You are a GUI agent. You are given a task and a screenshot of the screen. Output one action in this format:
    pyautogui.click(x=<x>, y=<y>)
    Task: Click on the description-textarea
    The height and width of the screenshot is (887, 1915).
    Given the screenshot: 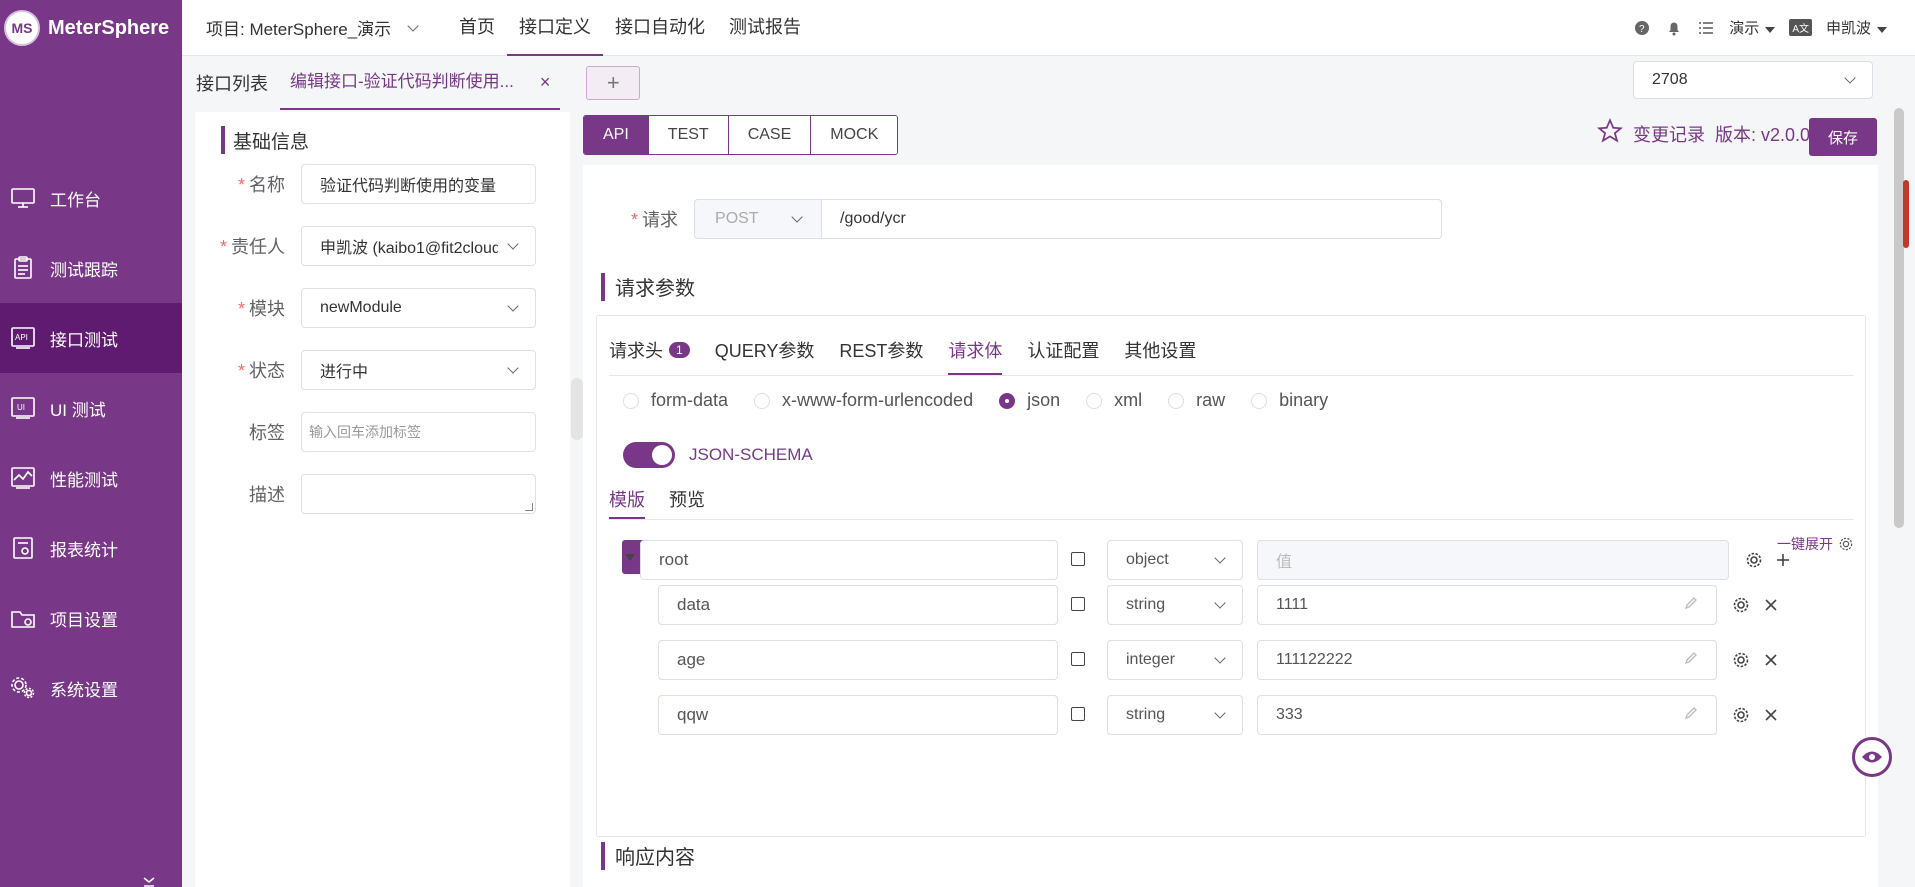 What is the action you would take?
    pyautogui.click(x=418, y=494)
    